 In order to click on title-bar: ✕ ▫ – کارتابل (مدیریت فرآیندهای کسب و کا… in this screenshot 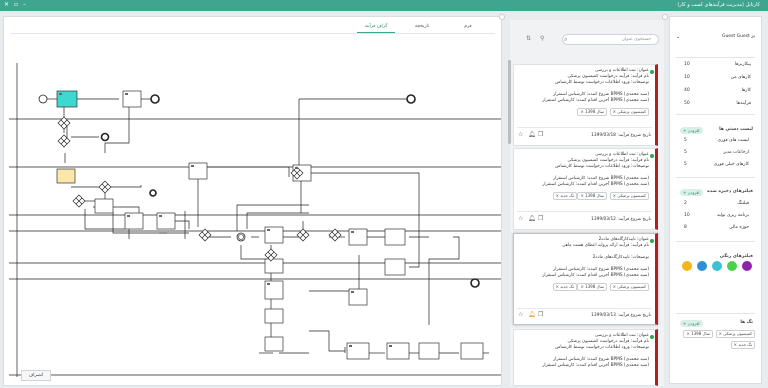, I will do `click(384, 5)`.